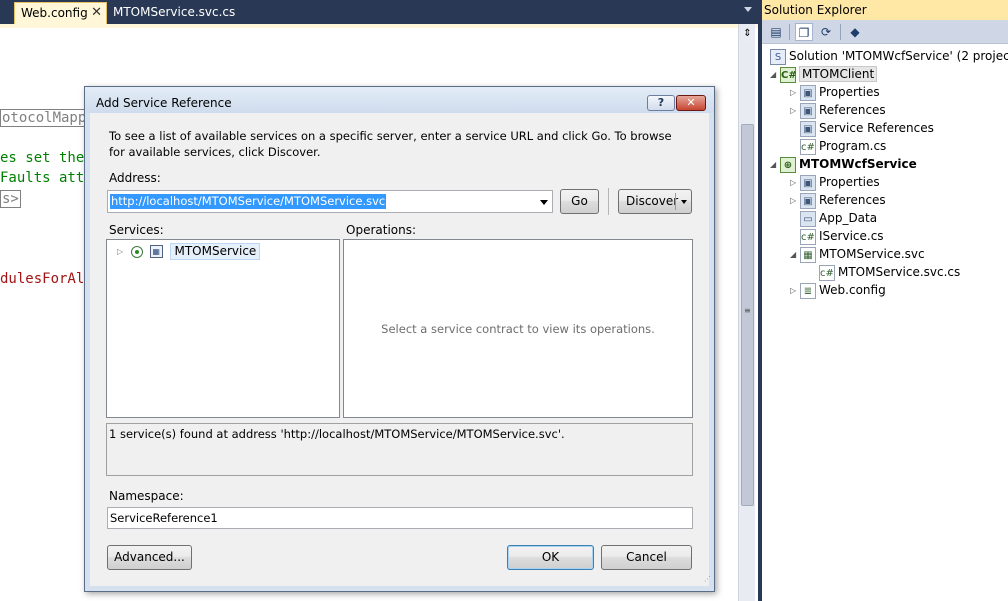  I want to click on solution-explorer-toolbar: ▤ ❐ ⟳ ◆, so click(885, 32).